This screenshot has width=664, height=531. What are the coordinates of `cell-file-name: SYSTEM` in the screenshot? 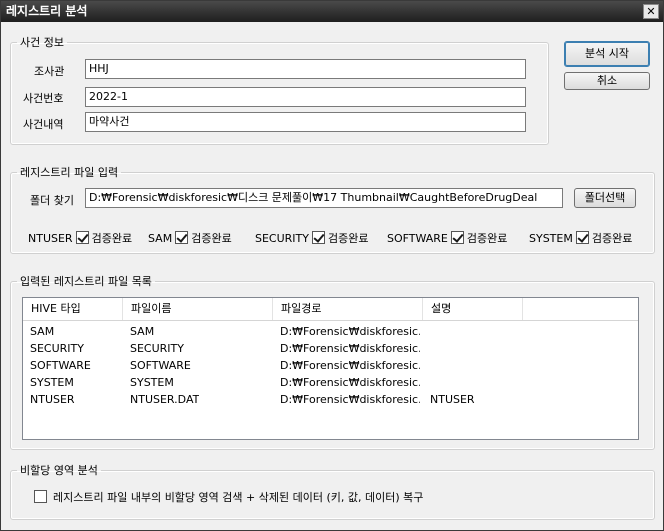 It's located at (152, 382).